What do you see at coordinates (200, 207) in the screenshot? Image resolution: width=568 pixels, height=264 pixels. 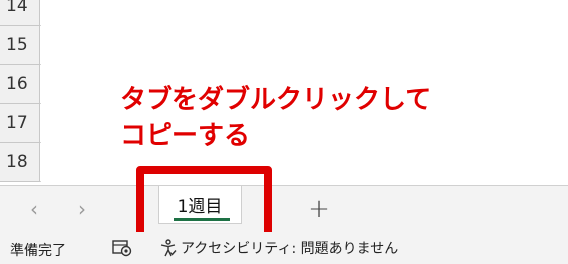 I see `sheet-tab-label: 1週目` at bounding box center [200, 207].